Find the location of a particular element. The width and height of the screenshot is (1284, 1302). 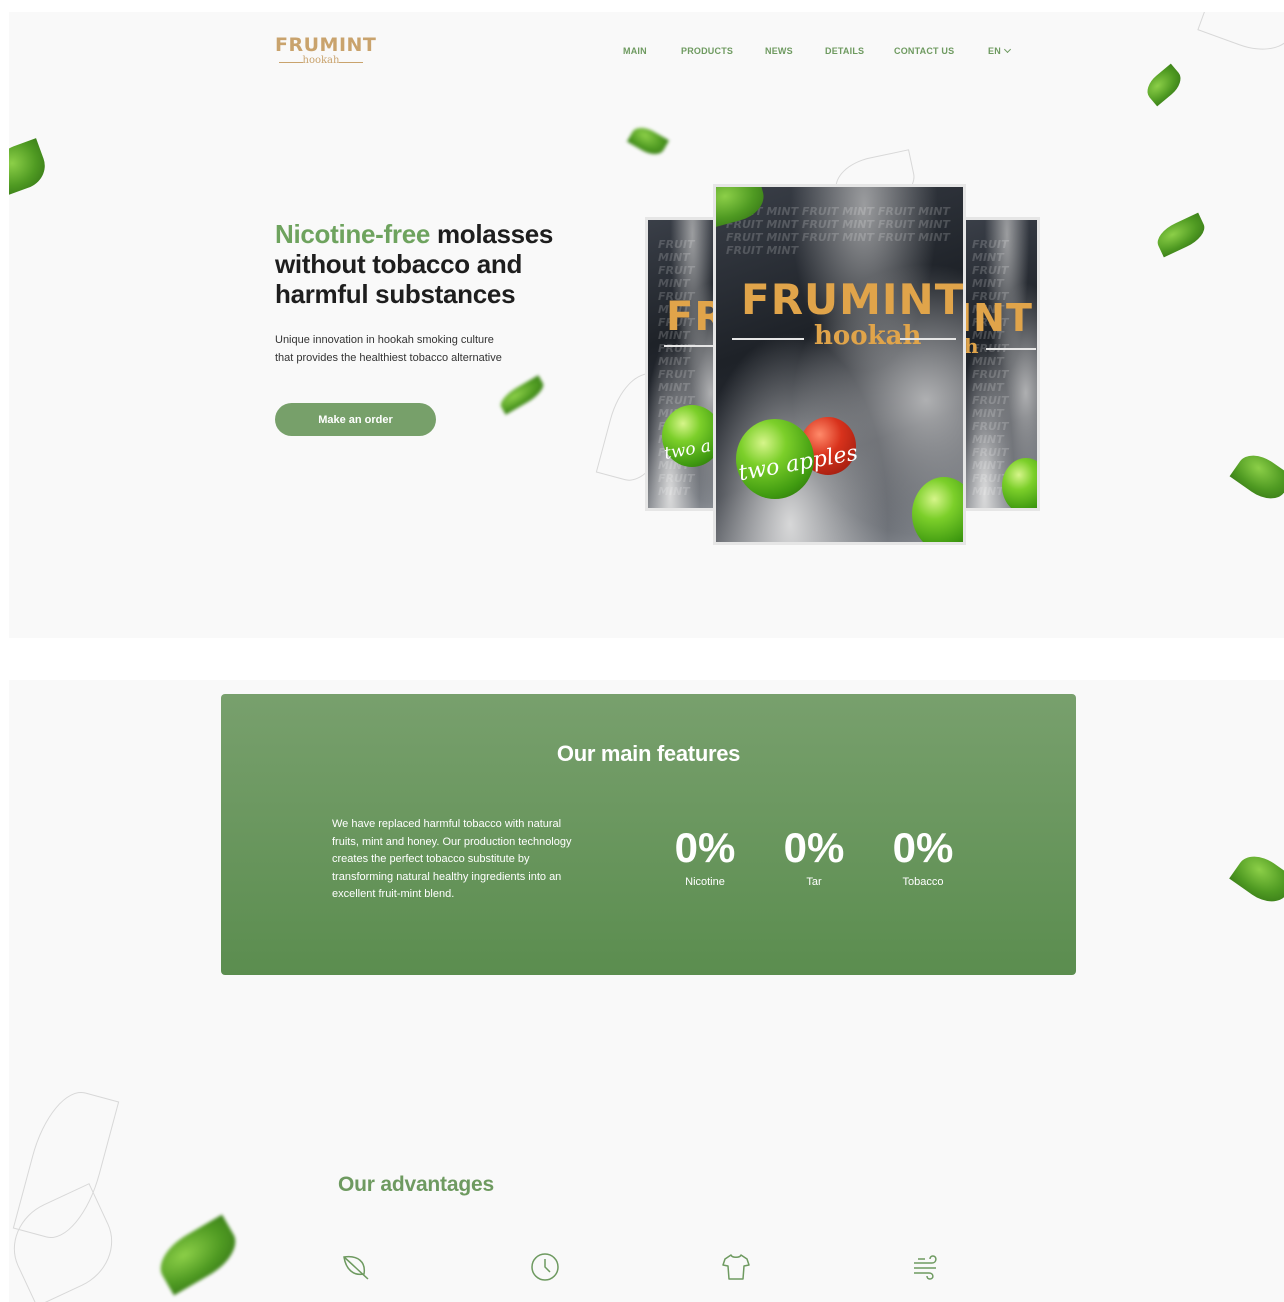

stat-label: Tar is located at coordinates (814, 882).